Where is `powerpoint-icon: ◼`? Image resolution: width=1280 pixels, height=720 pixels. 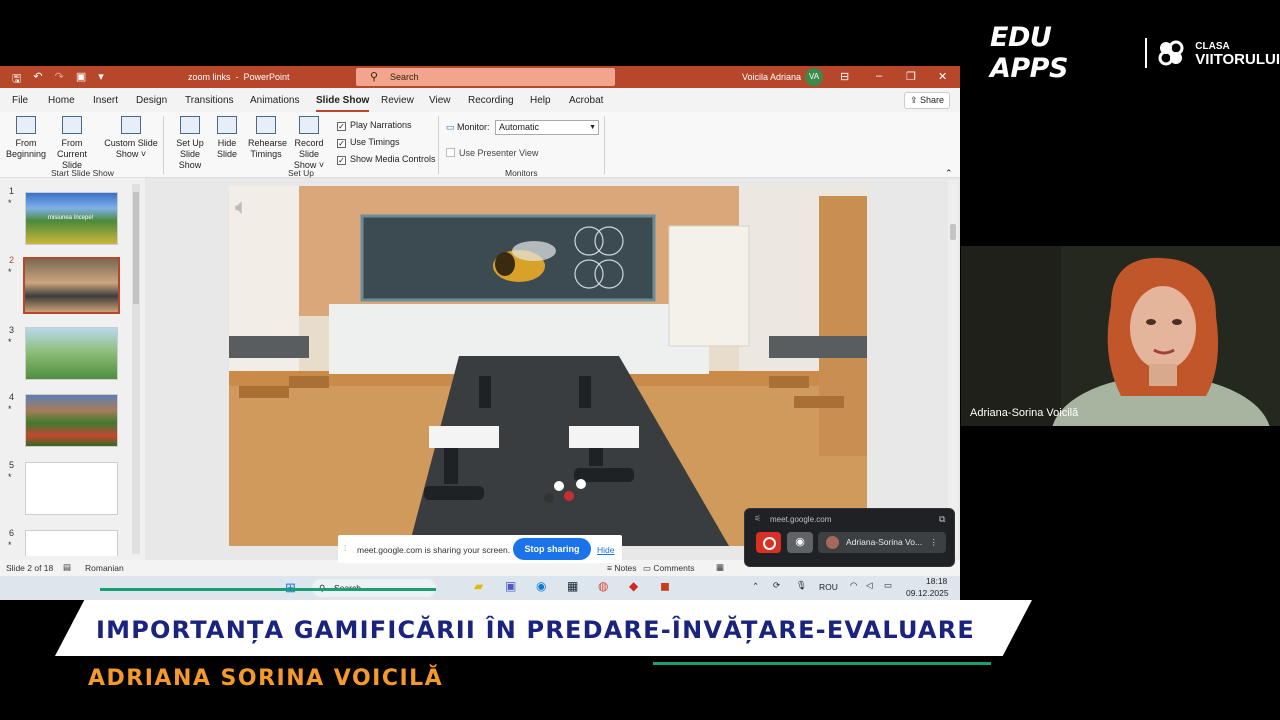
powerpoint-icon: ◼ is located at coordinates (665, 586).